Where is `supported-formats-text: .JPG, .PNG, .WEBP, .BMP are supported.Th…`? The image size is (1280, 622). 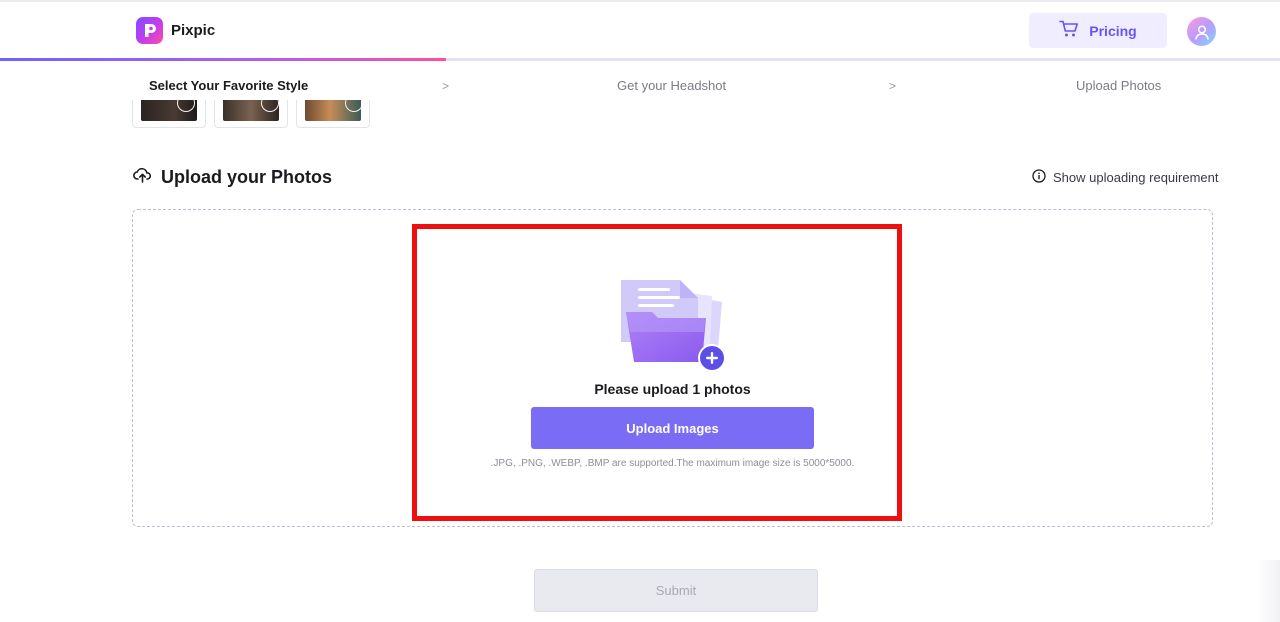 supported-formats-text: .JPG, .PNG, .WEBP, .BMP are supported.Th… is located at coordinates (672, 463).